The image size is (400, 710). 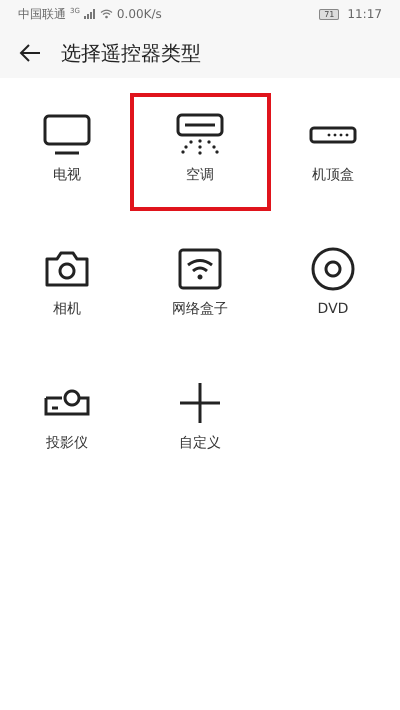 What do you see at coordinates (106, 14) in the screenshot?
I see `wifi-icon` at bounding box center [106, 14].